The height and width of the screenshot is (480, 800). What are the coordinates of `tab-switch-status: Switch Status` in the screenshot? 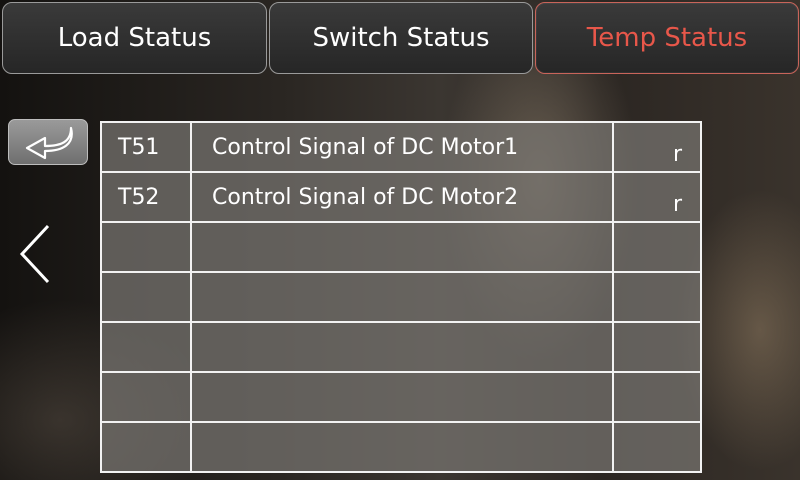 It's located at (401, 38).